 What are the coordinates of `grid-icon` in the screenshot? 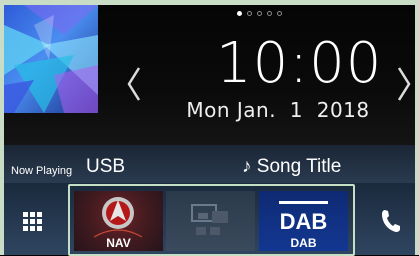 It's located at (32, 221).